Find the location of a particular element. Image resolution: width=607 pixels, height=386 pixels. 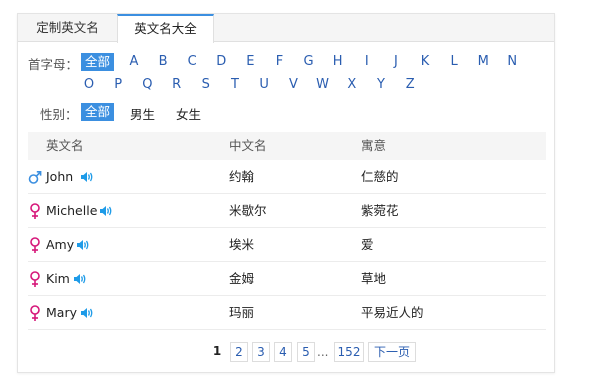

tab-custom-english-name: 定制英文名 is located at coordinates (67, 28).